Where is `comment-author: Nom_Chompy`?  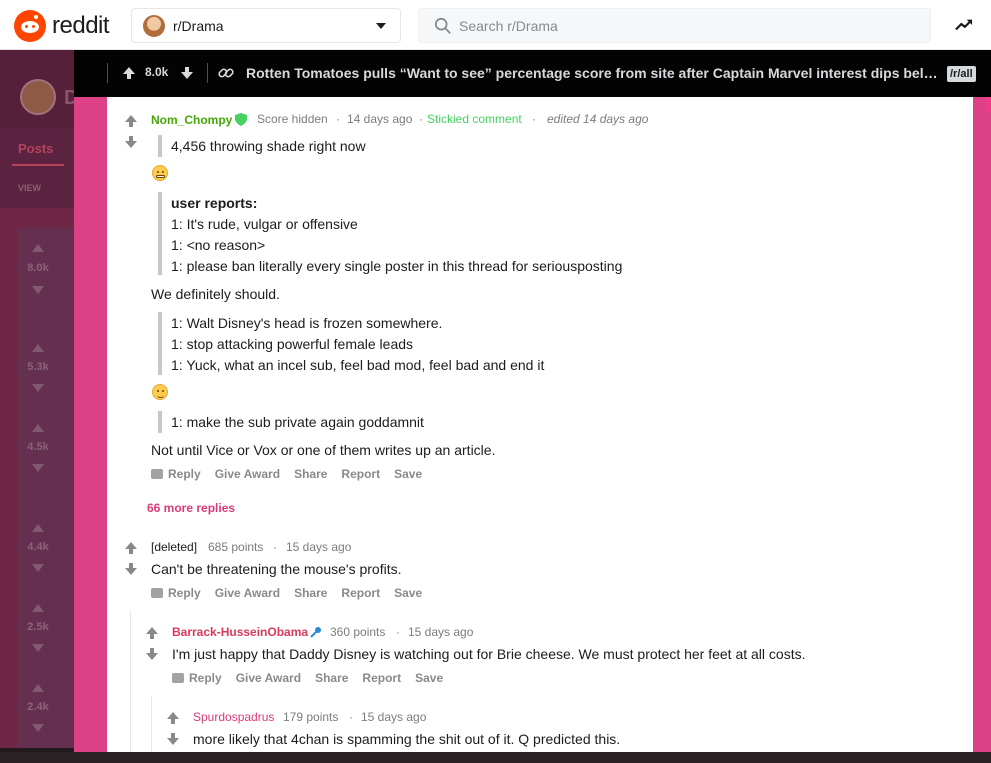 comment-author: Nom_Chompy is located at coordinates (191, 120).